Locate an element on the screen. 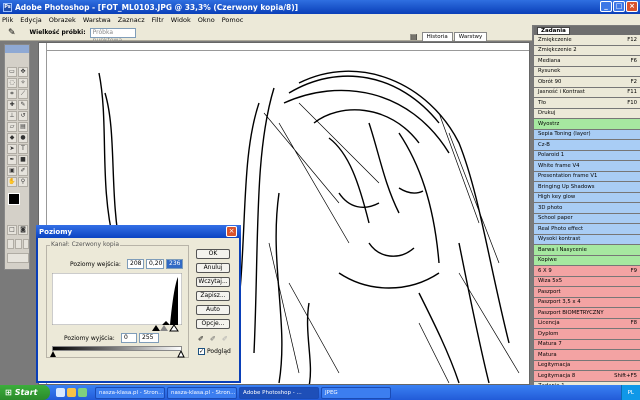  ok-button: OK is located at coordinates (213, 254).